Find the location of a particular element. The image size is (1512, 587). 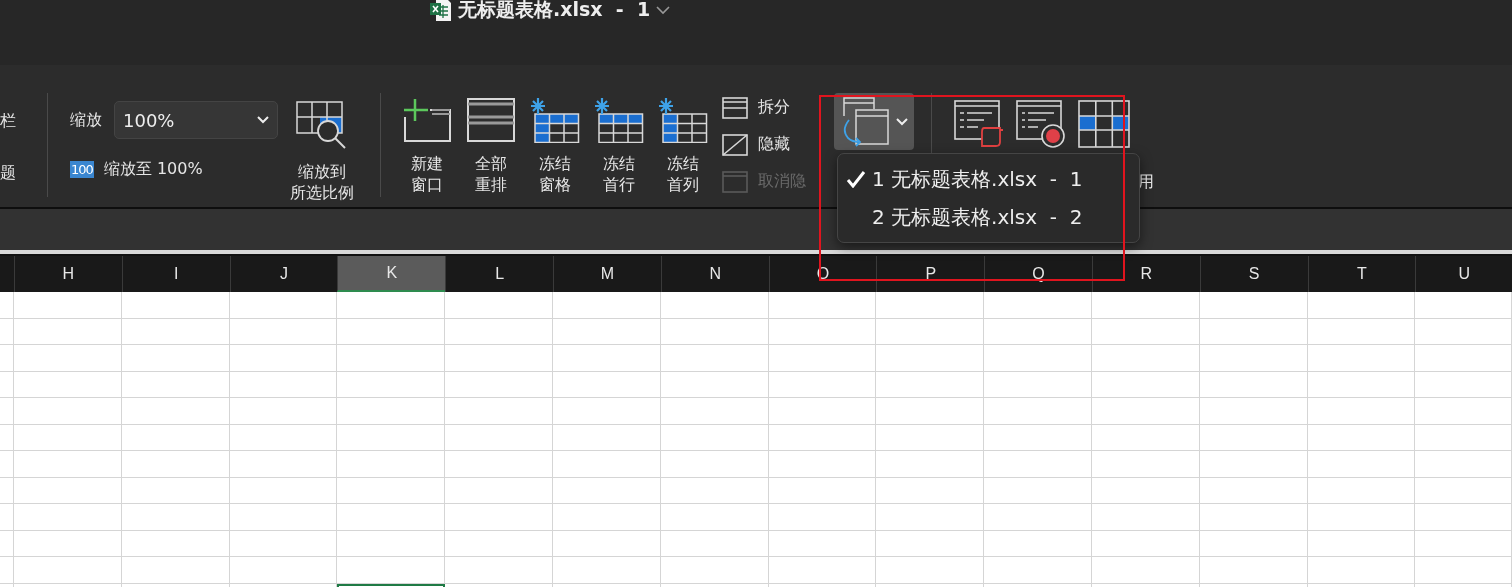

record-macro-button is located at coordinates (1041, 124).